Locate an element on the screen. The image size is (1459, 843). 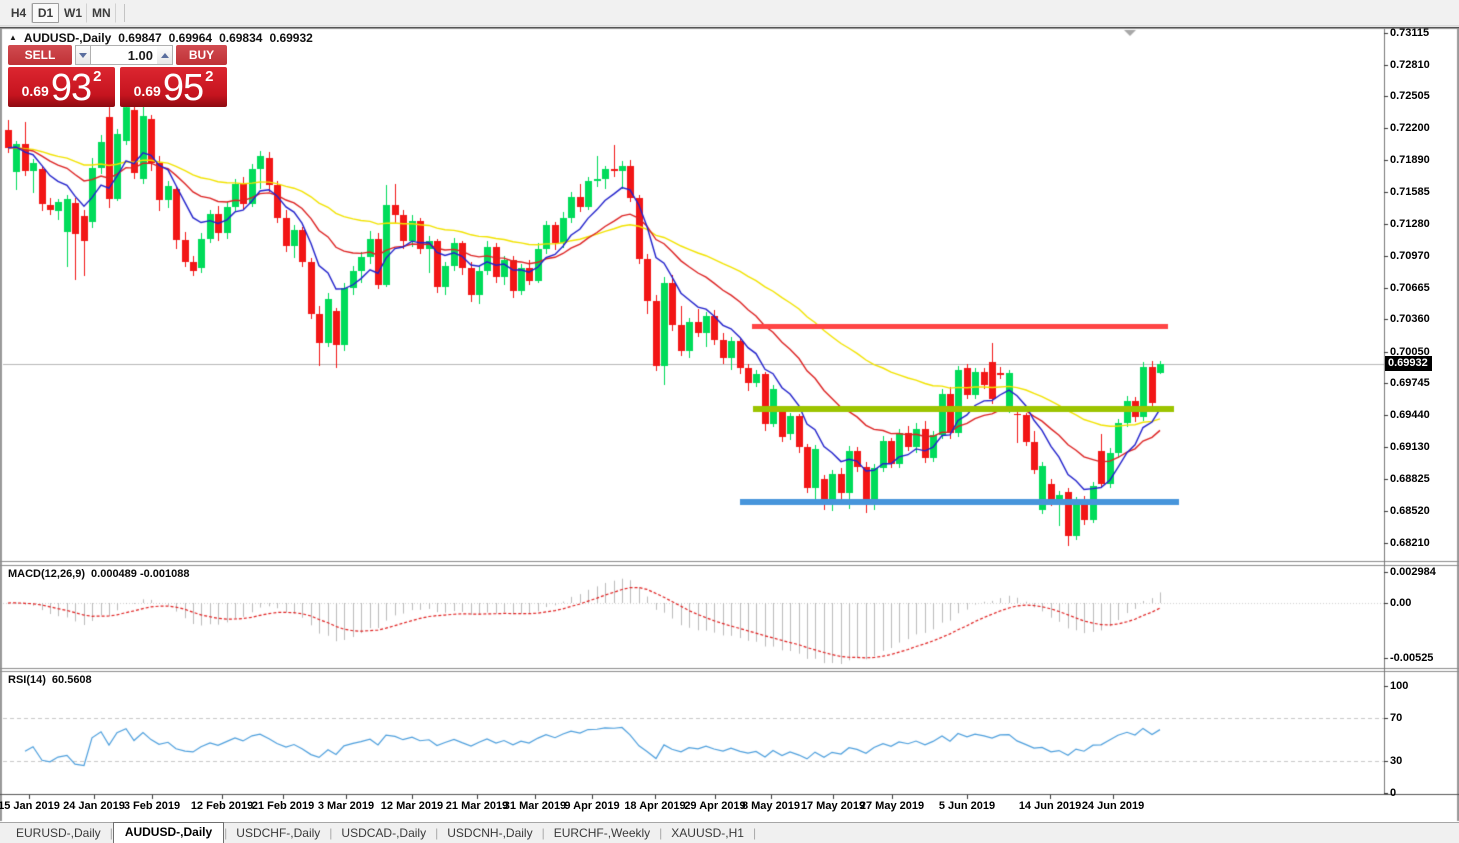
price-axis-label: 0.71890 is located at coordinates (1410, 160).